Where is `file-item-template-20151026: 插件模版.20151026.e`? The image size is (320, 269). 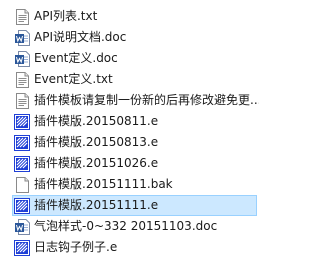 file-item-template-20151026: 插件模版.20151026.e is located at coordinates (129, 163).